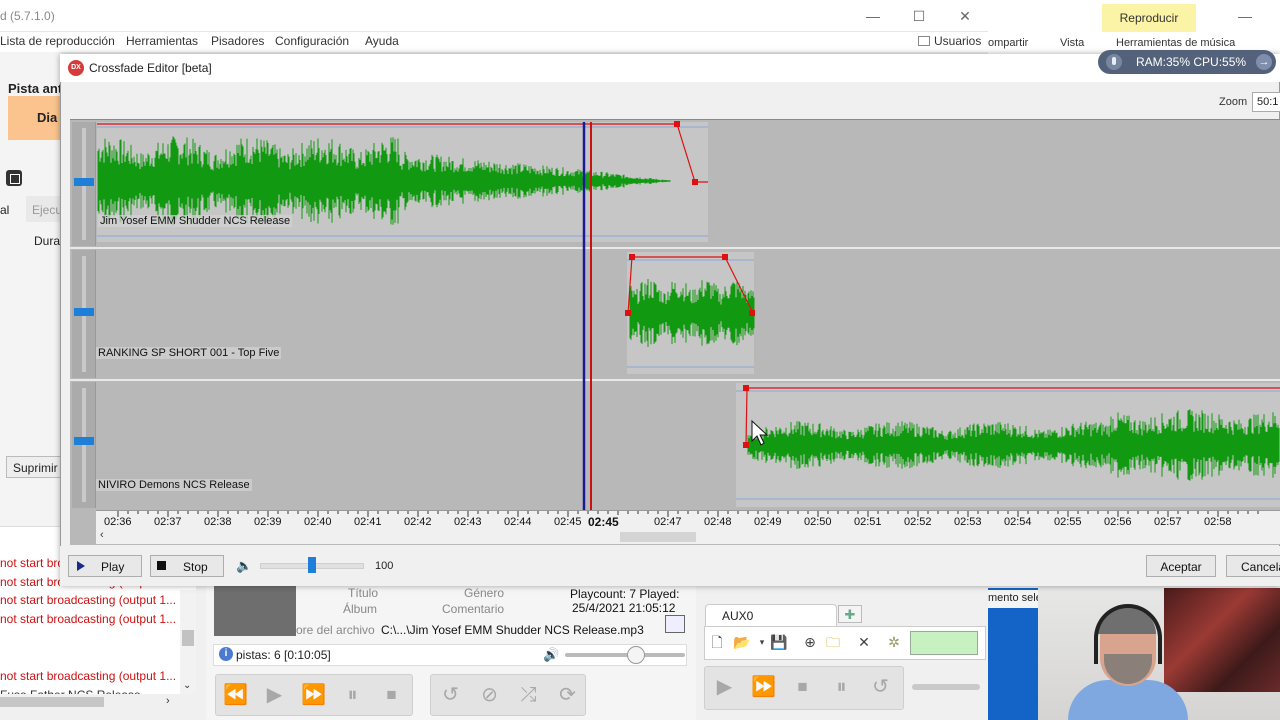  Describe the element at coordinates (1264, 62) in the screenshot. I see `arrow-right-icon: →` at that location.